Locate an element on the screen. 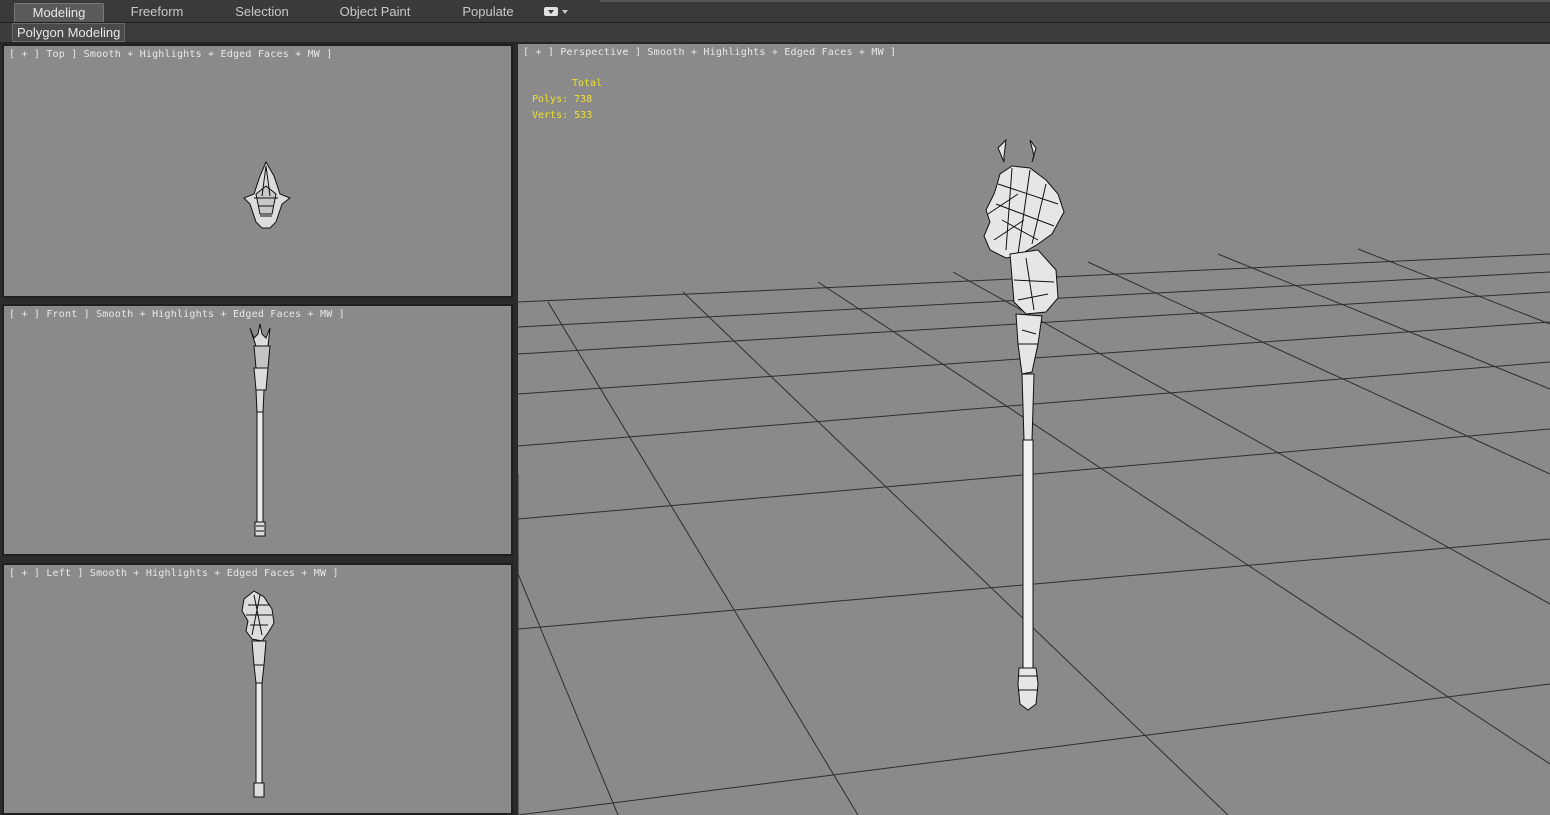 The width and height of the screenshot is (1550, 815). left-view-model is located at coordinates (258, 694).